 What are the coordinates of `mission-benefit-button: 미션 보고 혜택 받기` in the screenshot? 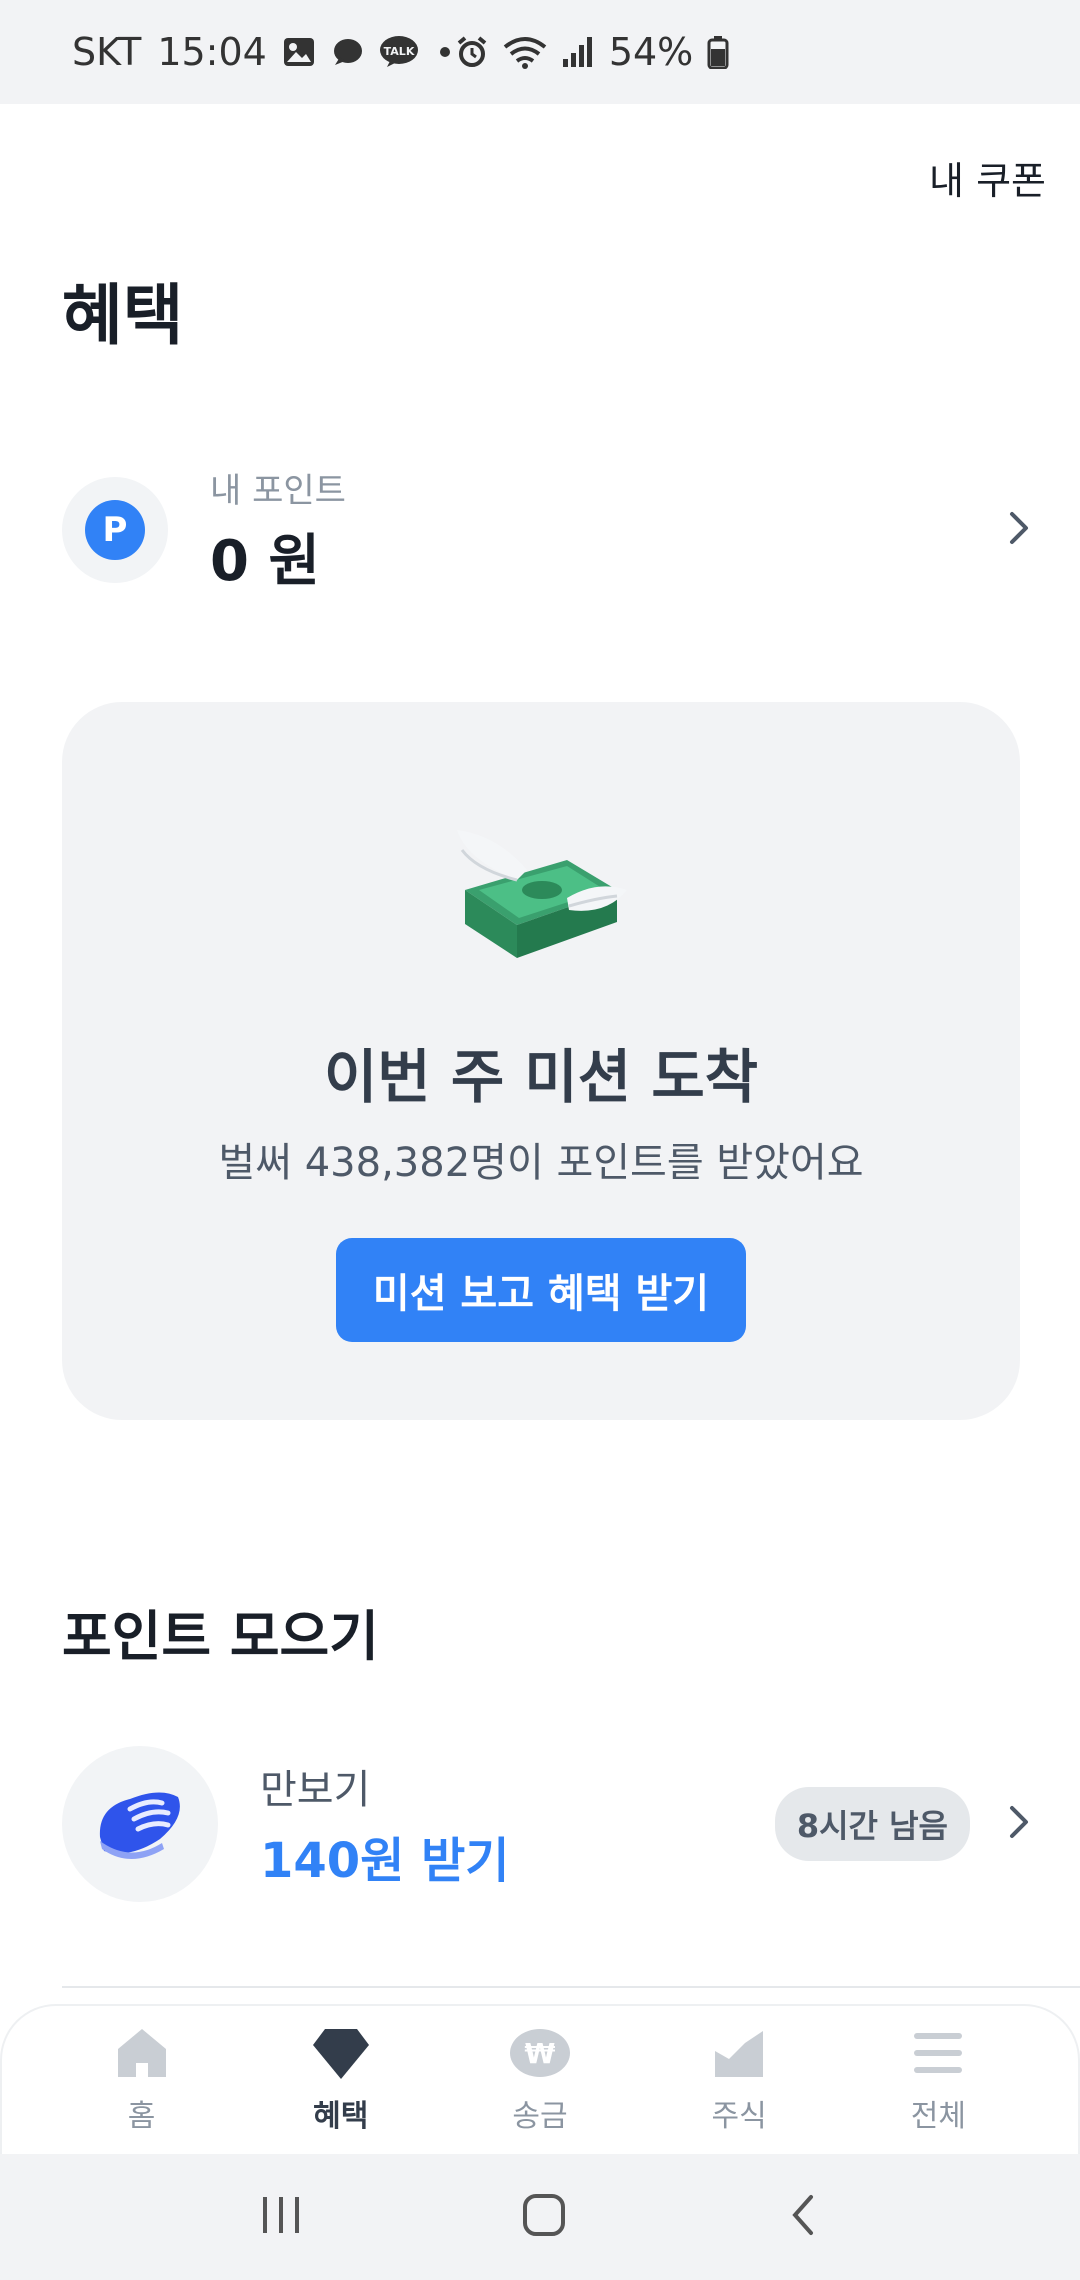 It's located at (541, 1290).